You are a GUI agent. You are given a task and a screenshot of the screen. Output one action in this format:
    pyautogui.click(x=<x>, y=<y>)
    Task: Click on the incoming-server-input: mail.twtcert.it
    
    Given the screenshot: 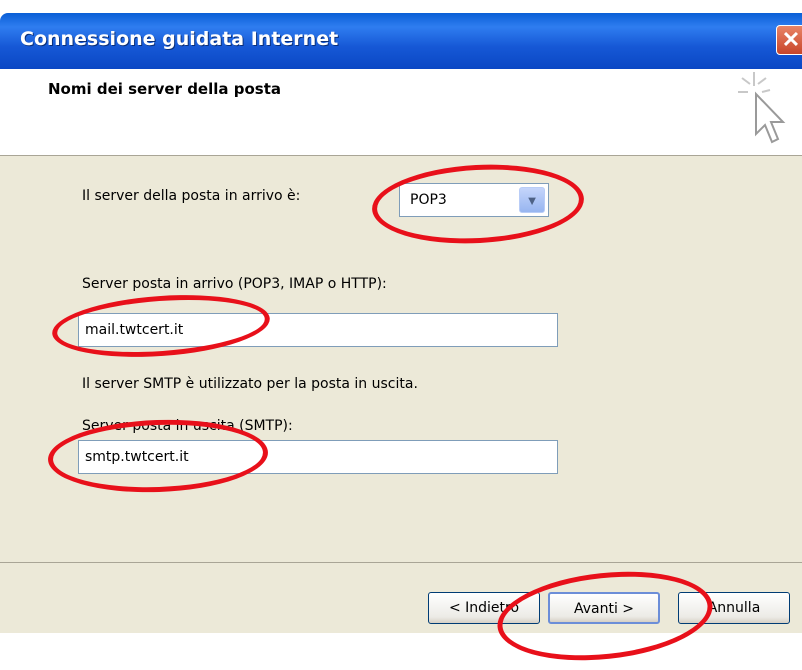 What is the action you would take?
    pyautogui.click(x=318, y=330)
    